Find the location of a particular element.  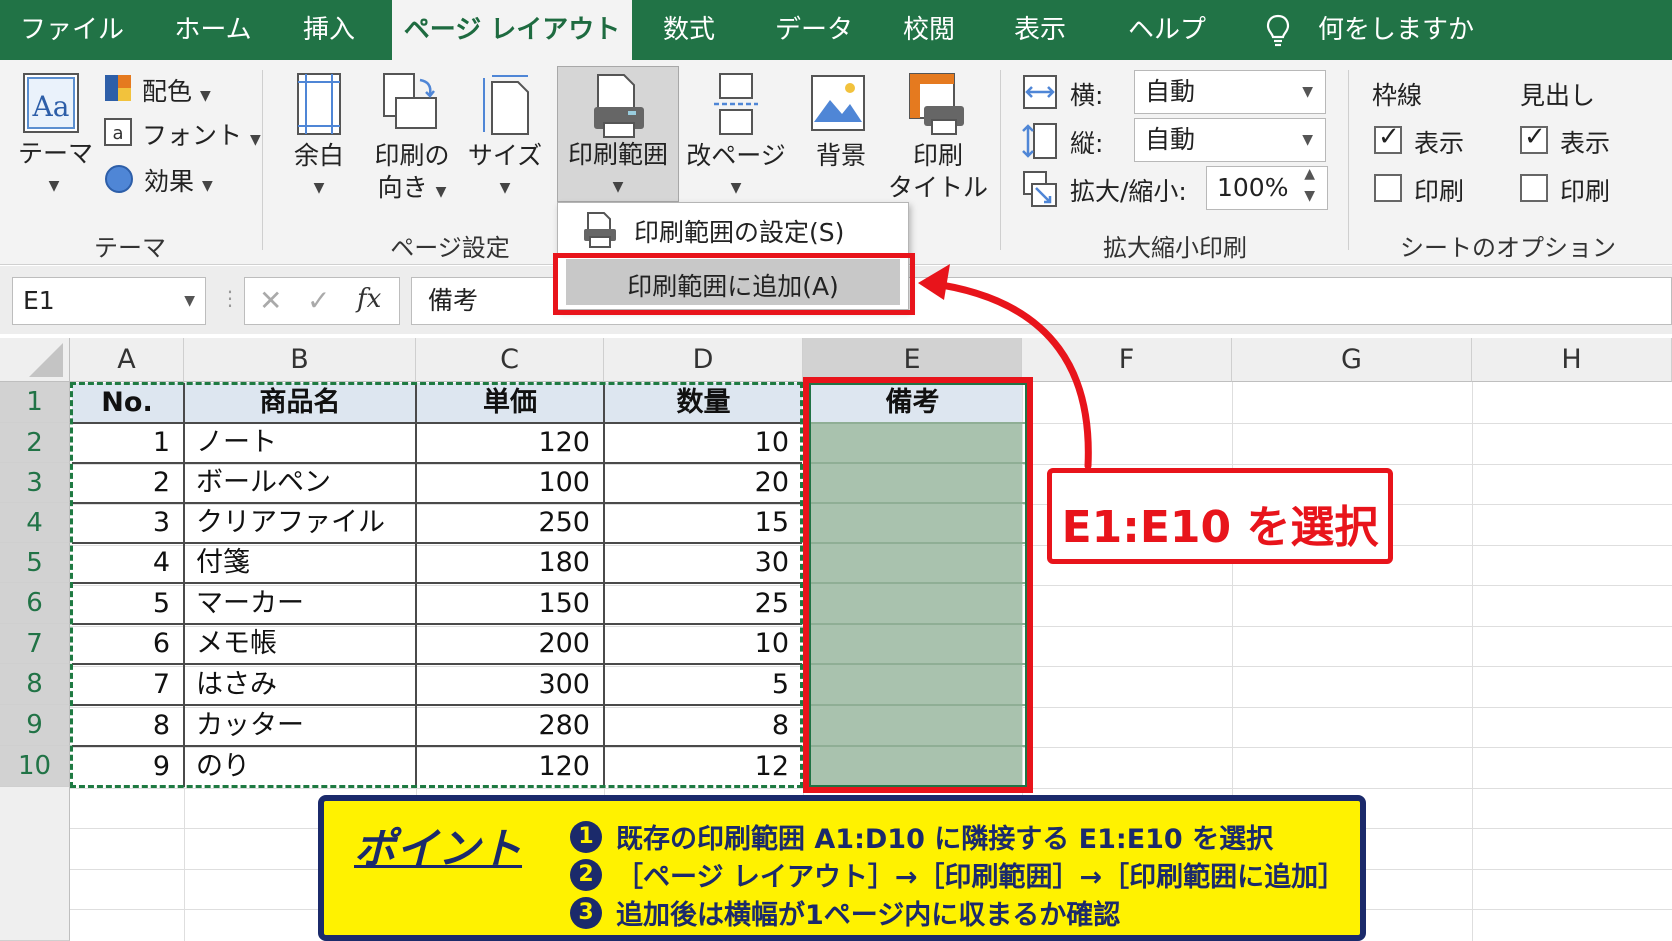

cancel-icon: ✕ is located at coordinates (270, 300).